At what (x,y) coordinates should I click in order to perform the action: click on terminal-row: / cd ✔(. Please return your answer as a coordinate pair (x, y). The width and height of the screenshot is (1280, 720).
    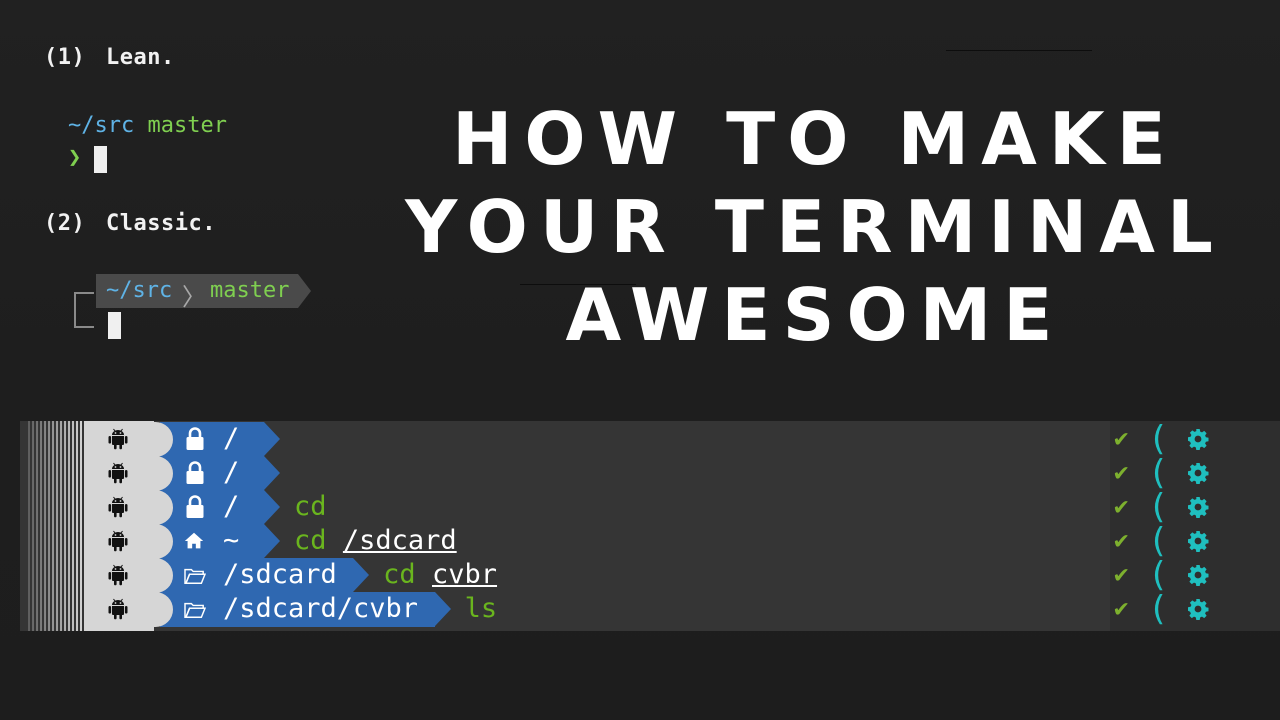
    Looking at the image, I should click on (650, 507).